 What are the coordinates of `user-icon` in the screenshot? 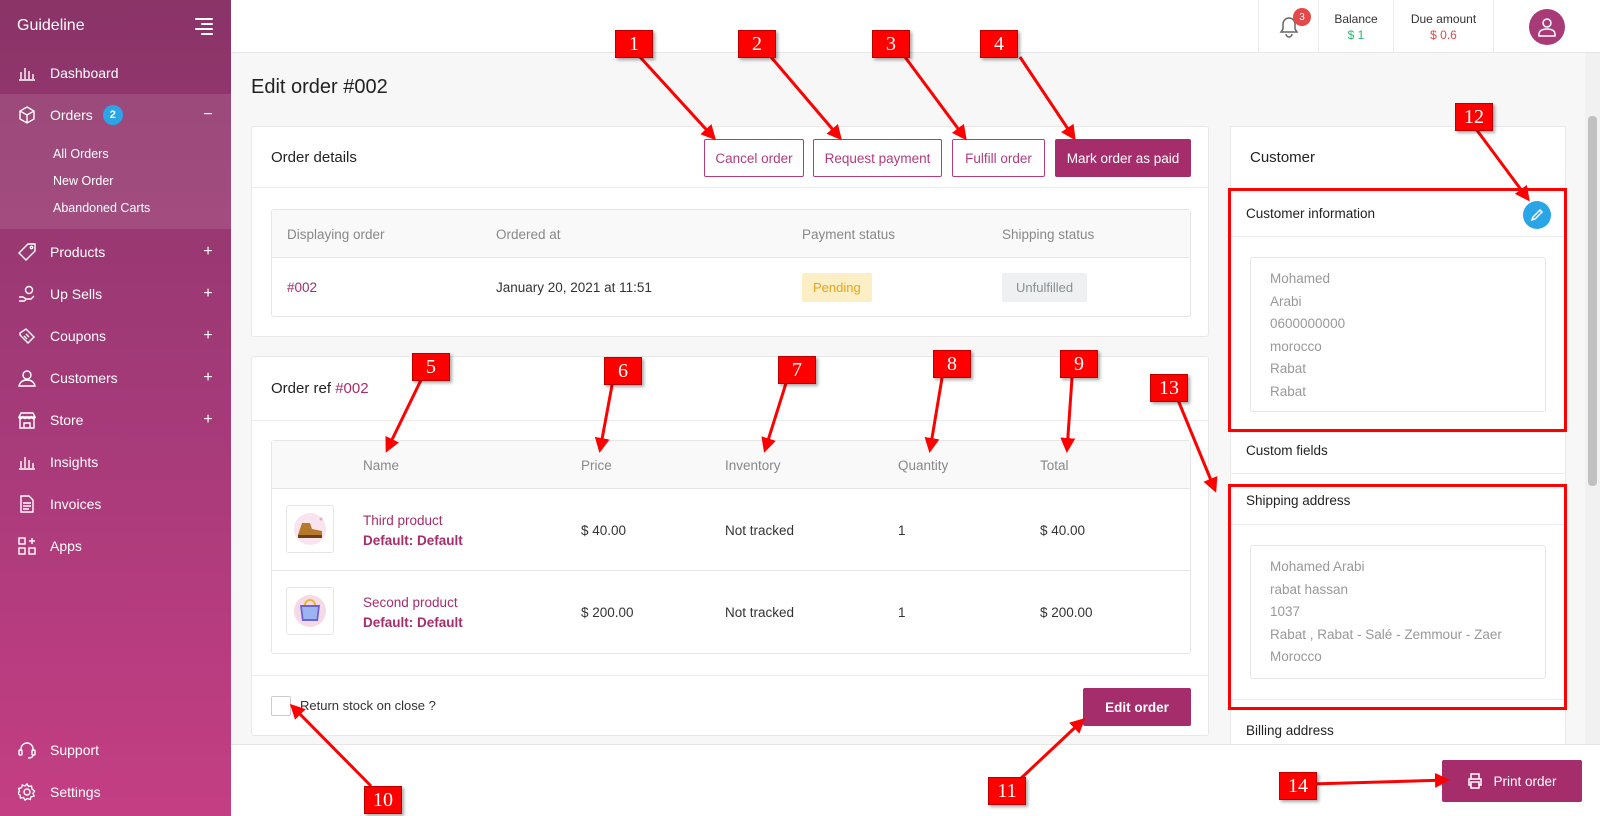 It's located at (27, 378).